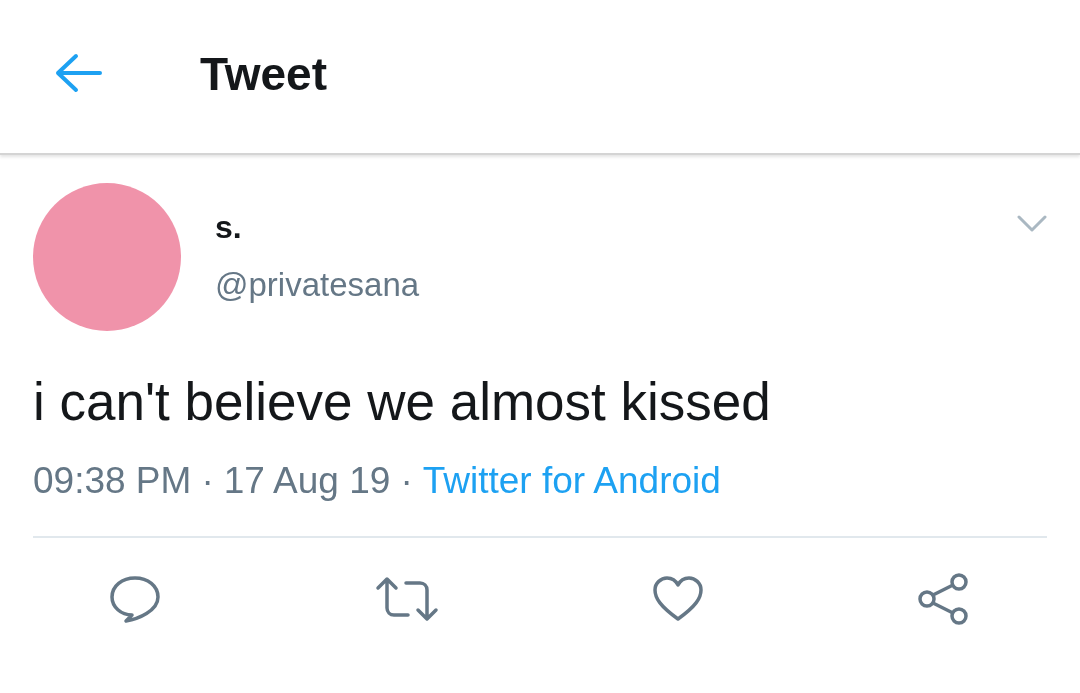 This screenshot has height=693, width=1080. I want to click on tweet-date: 17 Aug 19, so click(307, 481).